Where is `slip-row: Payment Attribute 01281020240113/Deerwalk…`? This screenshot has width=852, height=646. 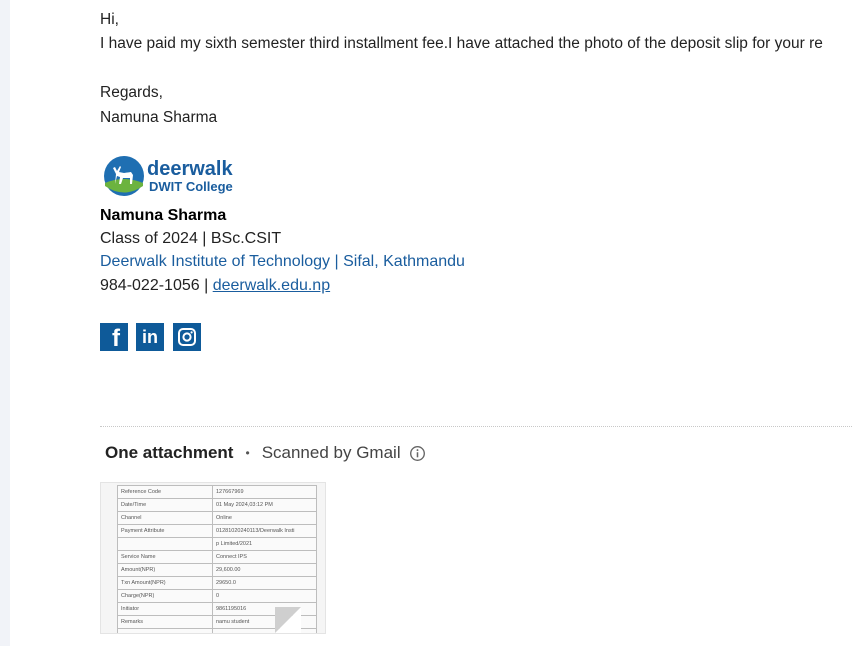
slip-row: Payment Attribute 01281020240113/Deerwalk… is located at coordinates (217, 531).